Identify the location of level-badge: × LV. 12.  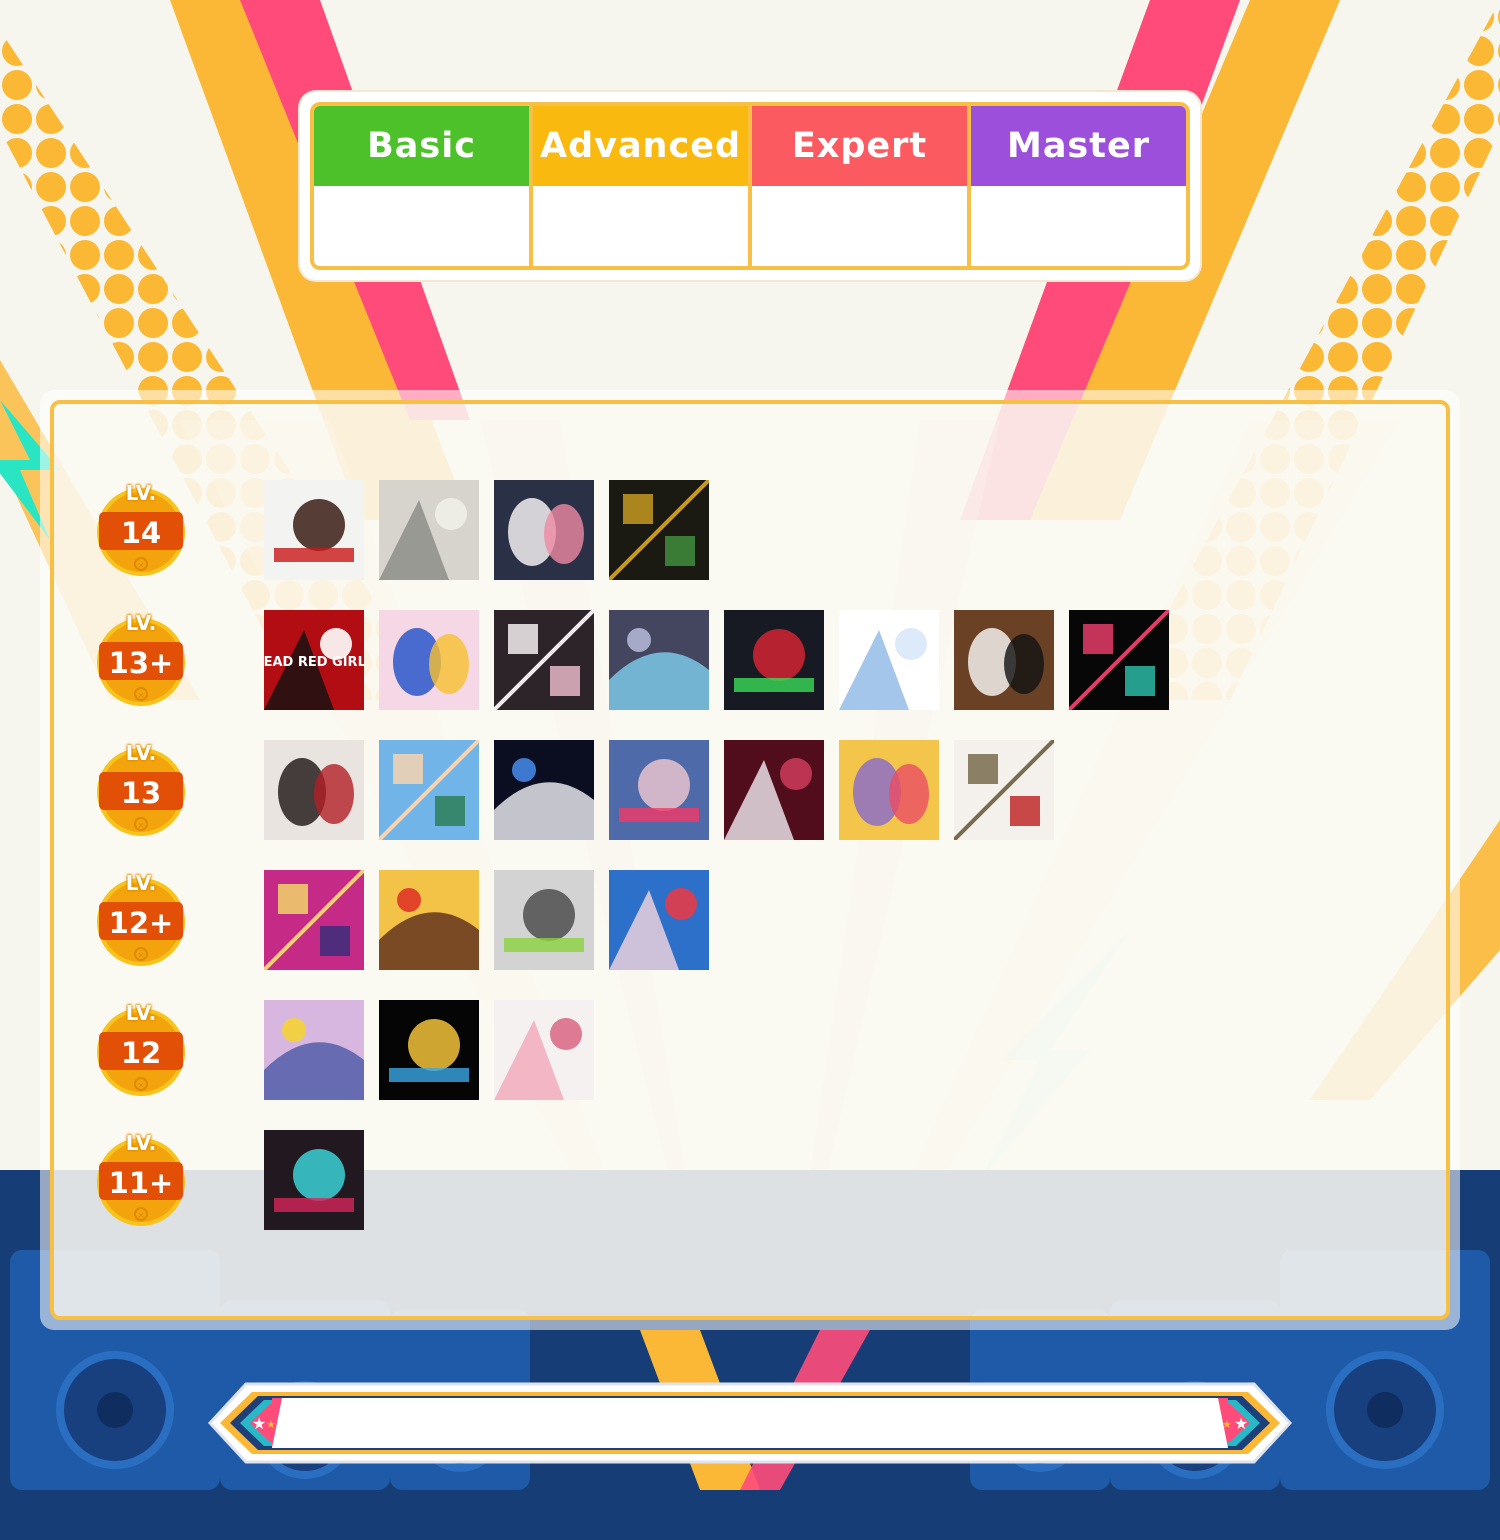
(141, 1050).